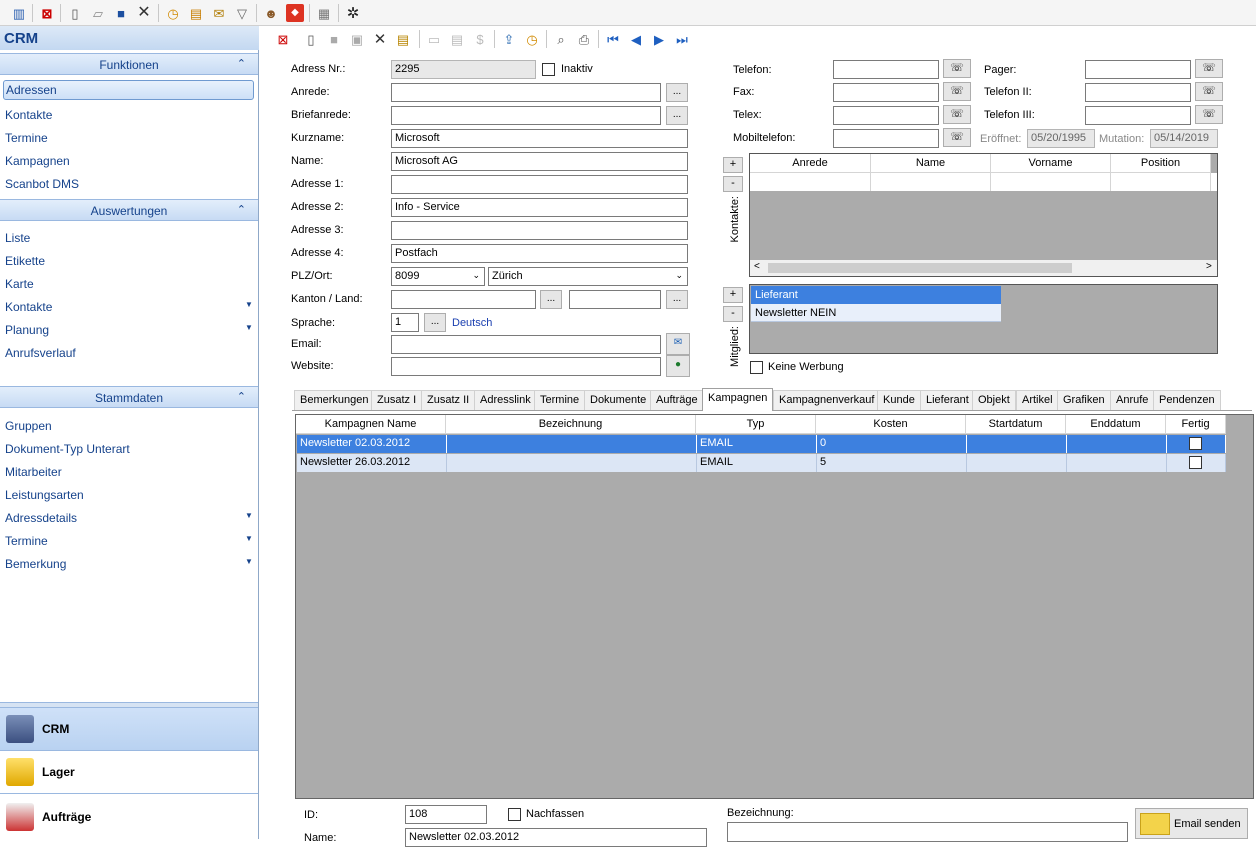 This screenshot has height=847, width=1256. I want to click on adresse3-field, so click(539, 230).